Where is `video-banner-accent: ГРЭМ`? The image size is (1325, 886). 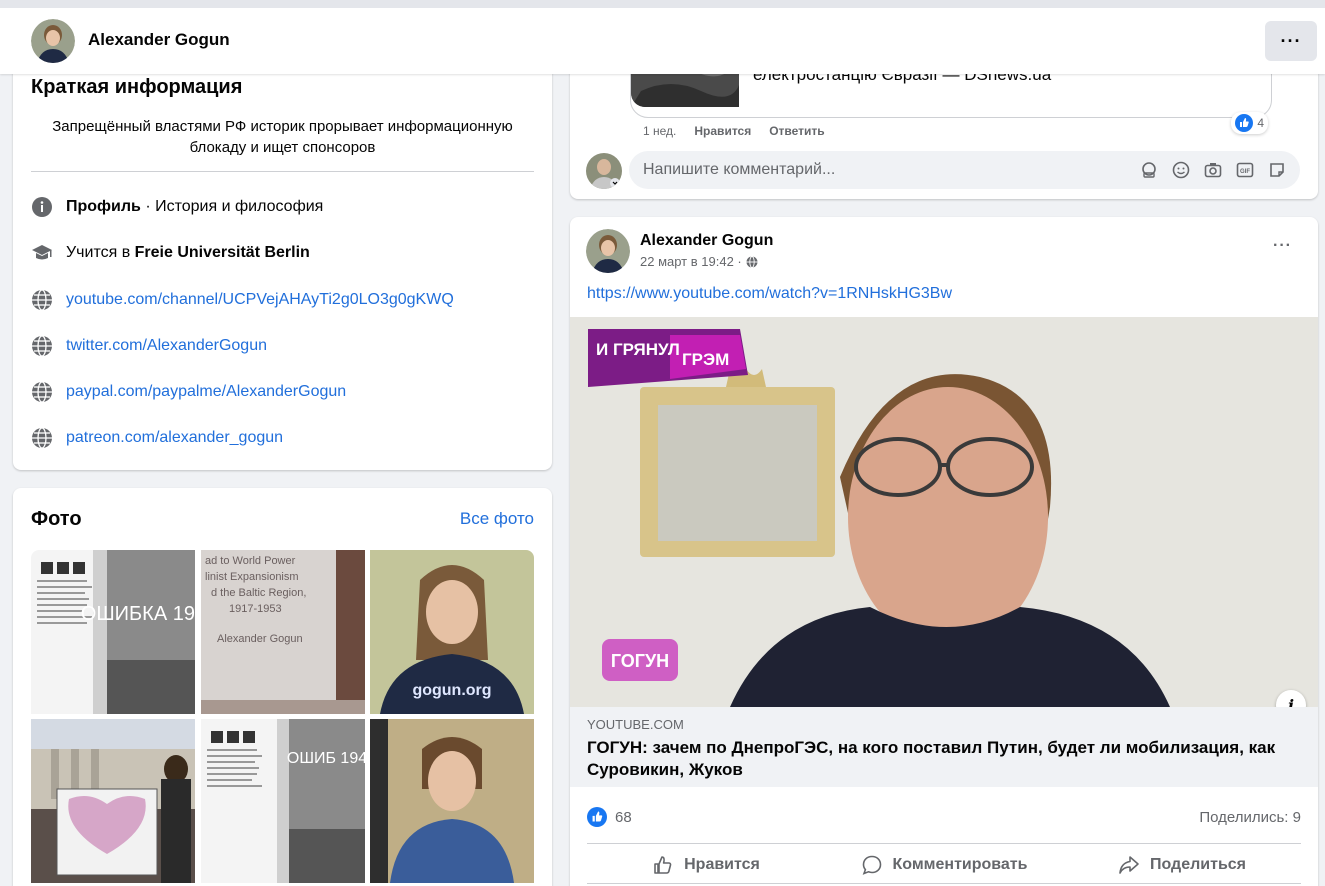 video-banner-accent: ГРЭМ is located at coordinates (705, 359).